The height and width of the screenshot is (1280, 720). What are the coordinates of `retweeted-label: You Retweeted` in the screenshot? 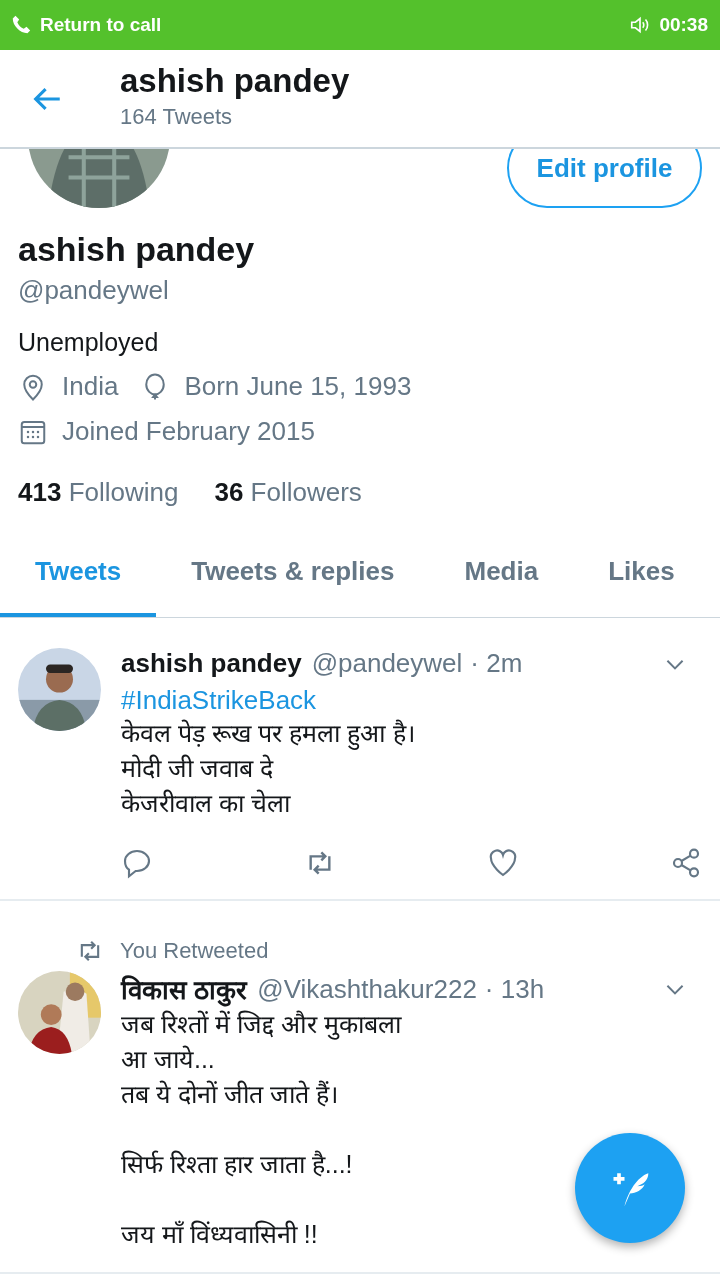 It's located at (194, 951).